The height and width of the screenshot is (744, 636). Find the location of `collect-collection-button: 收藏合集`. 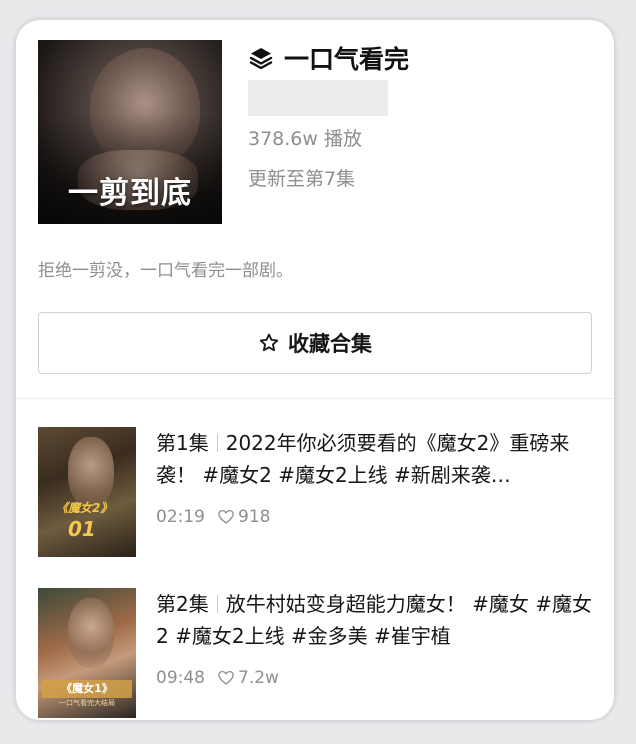

collect-collection-button: 收藏合集 is located at coordinates (315, 343).